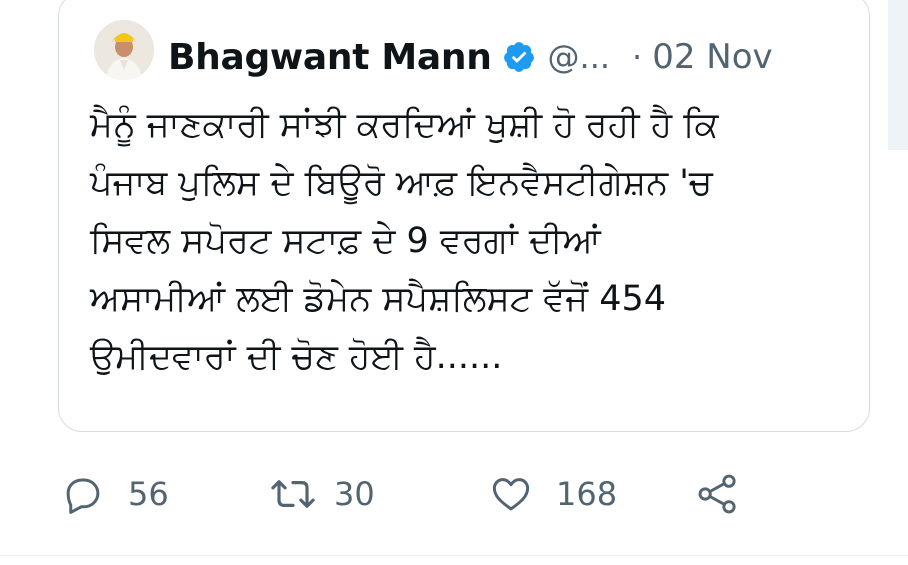 The image size is (908, 565). I want to click on retweet-icon, so click(293, 494).